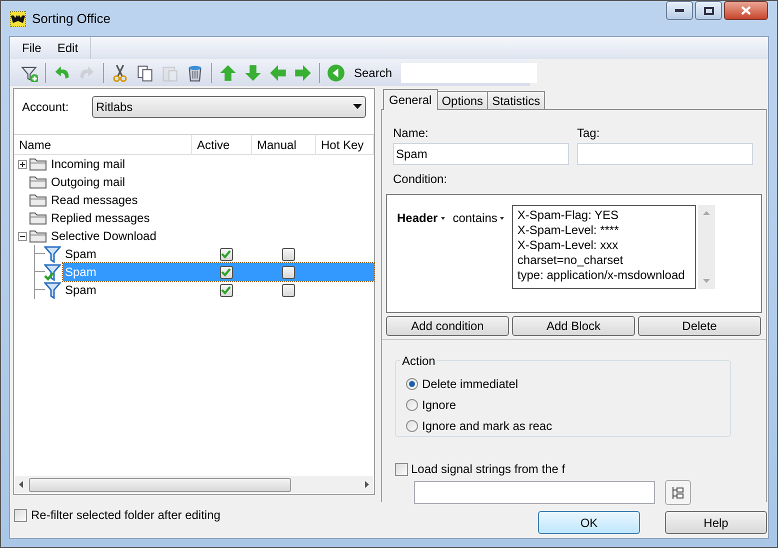 This screenshot has height=548, width=778. What do you see at coordinates (679, 10) in the screenshot?
I see `minimize-button` at bounding box center [679, 10].